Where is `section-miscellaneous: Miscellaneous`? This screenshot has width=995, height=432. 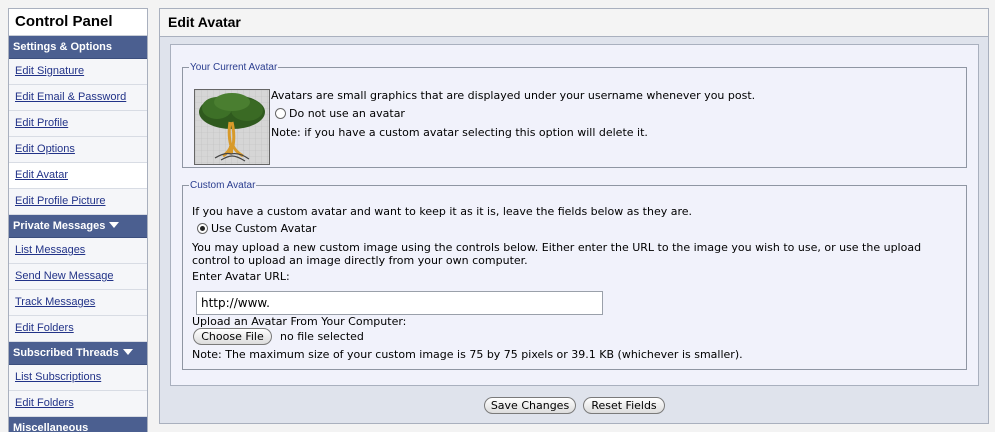 section-miscellaneous: Miscellaneous is located at coordinates (78, 424).